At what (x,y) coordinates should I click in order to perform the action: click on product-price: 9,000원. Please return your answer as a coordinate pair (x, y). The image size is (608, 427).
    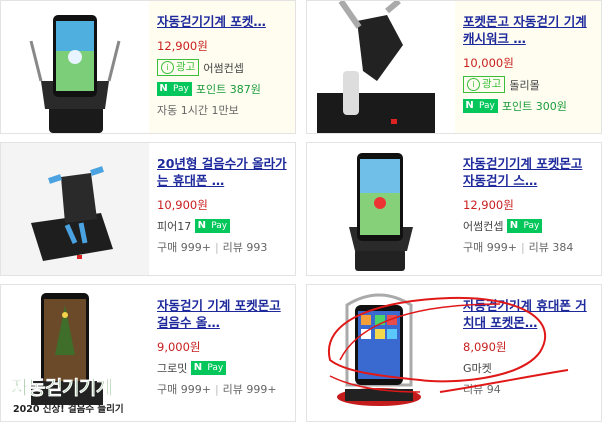
    Looking at the image, I should click on (179, 347).